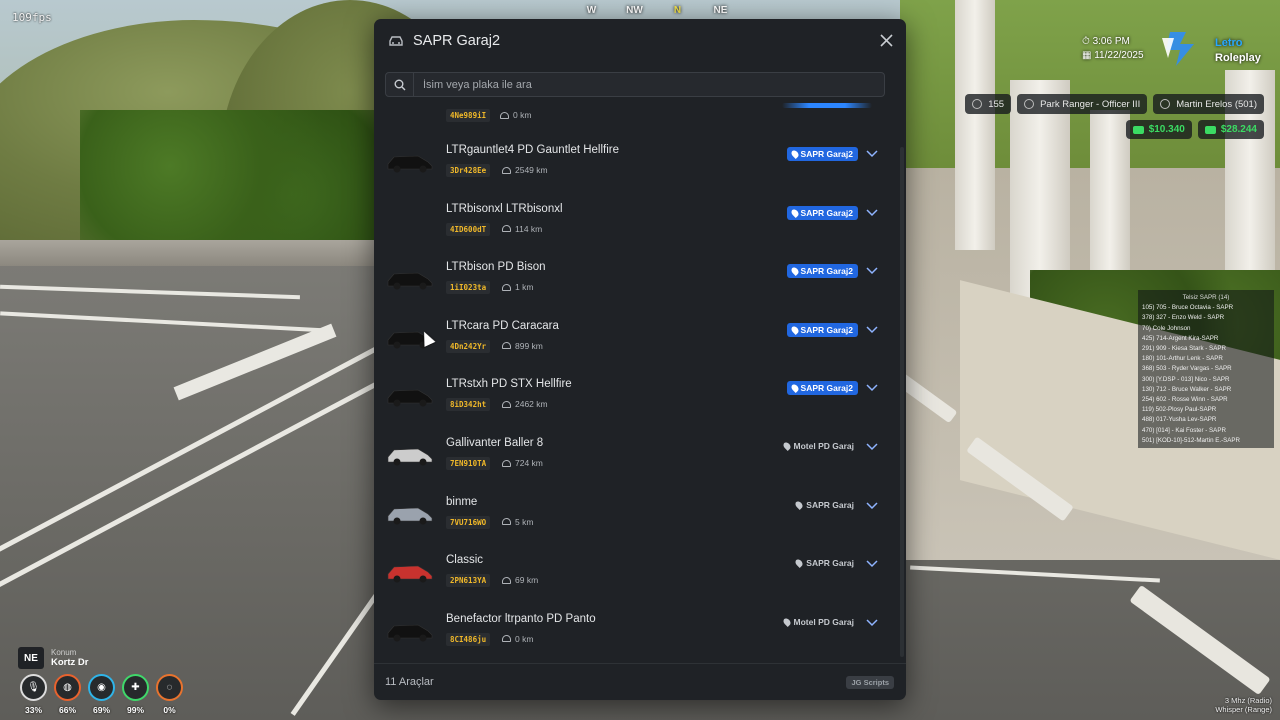  I want to click on status-bars: 🎙 33% ◍ 66% ◉ 69% ✚ 99% ◌ 0%, so click(101, 694).